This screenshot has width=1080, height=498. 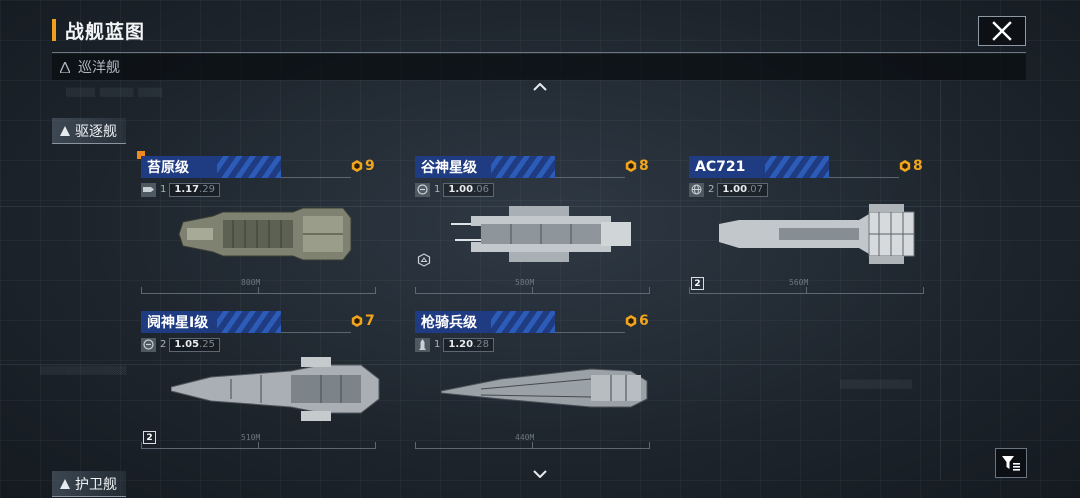 I want to click on category-destroyer-label: 驱逐舰, so click(x=96, y=131).